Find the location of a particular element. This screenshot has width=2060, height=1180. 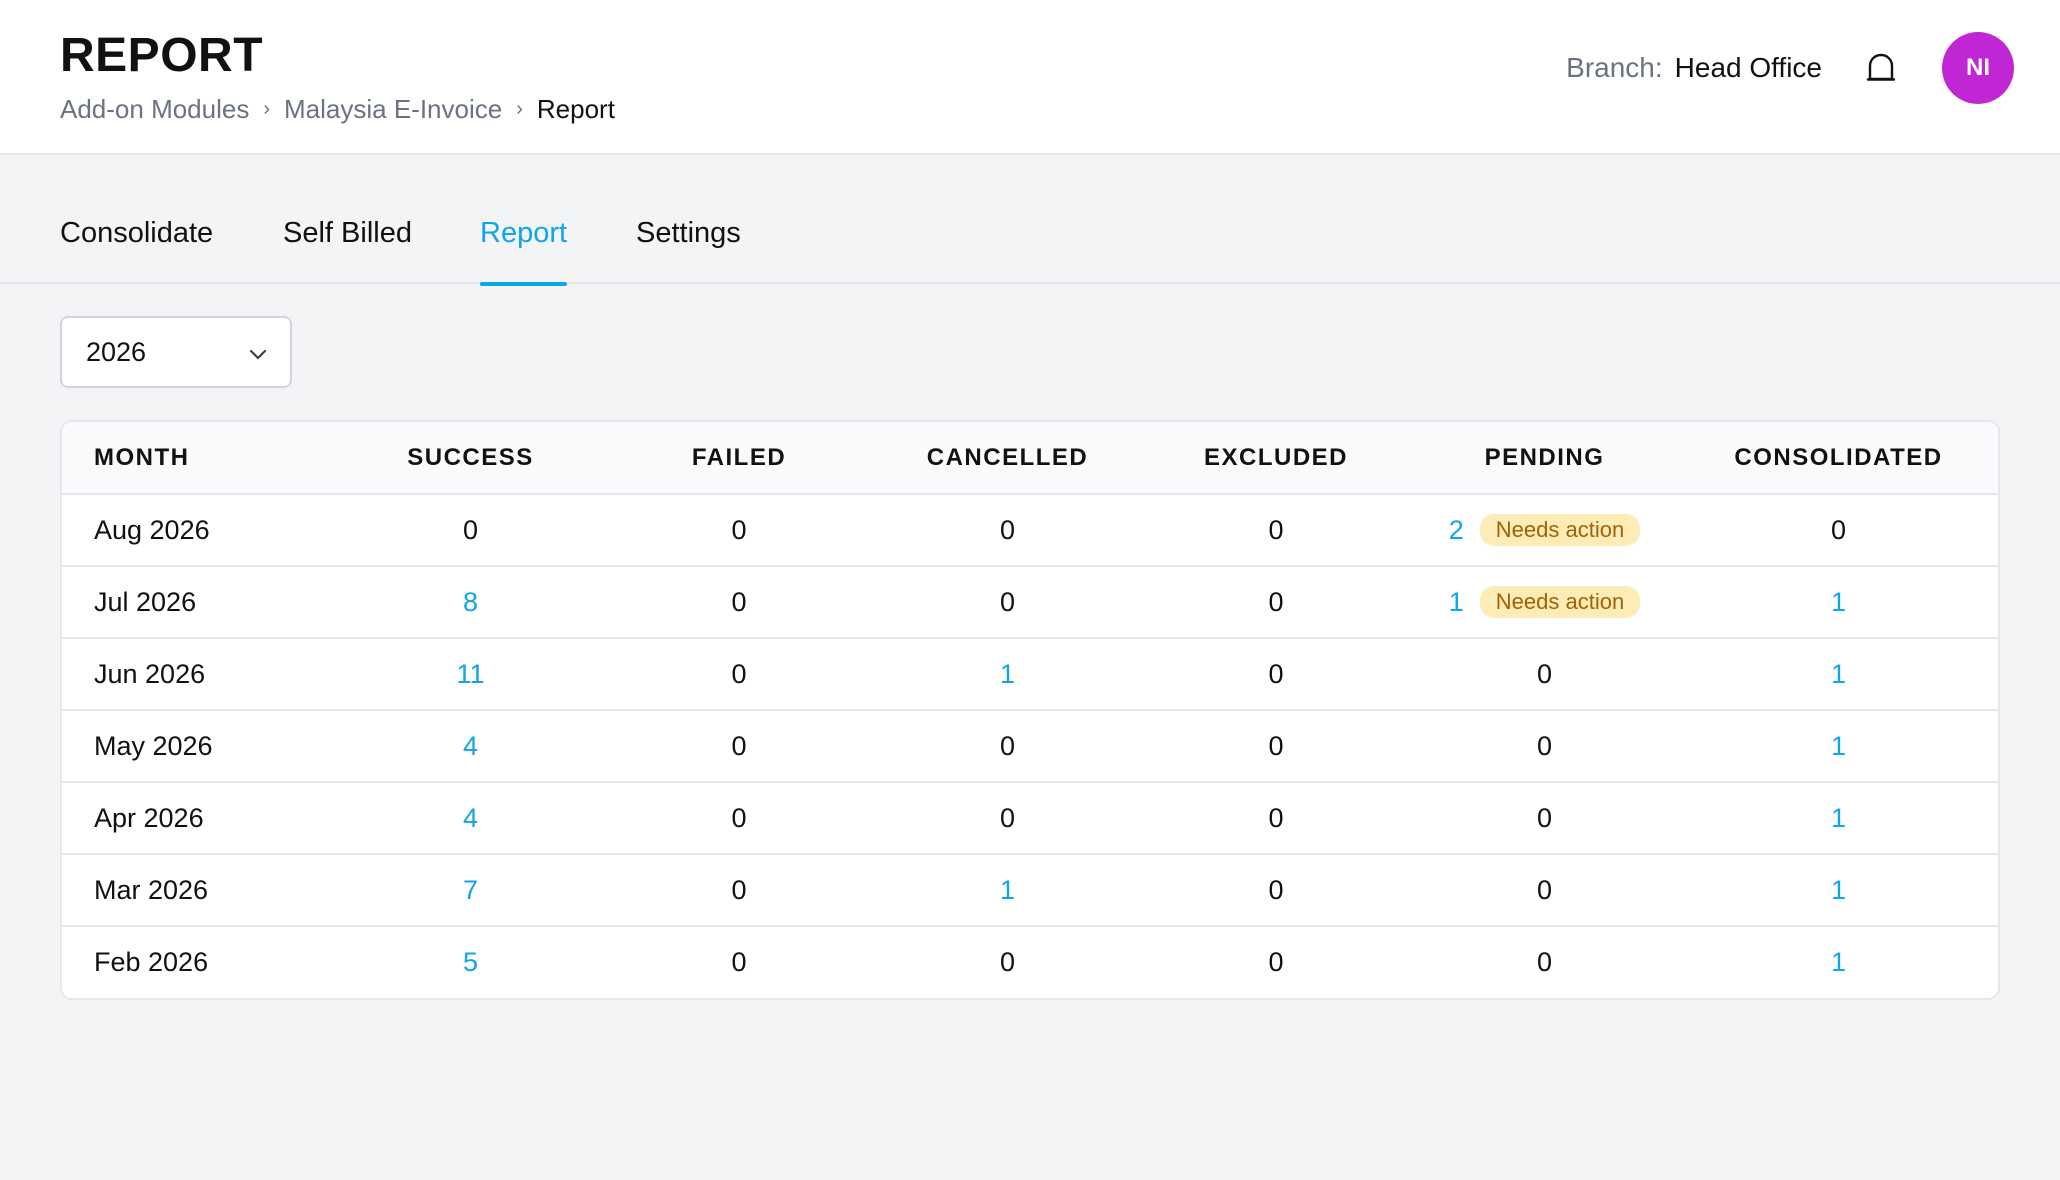

year-select-value: 2026 is located at coordinates (116, 351).